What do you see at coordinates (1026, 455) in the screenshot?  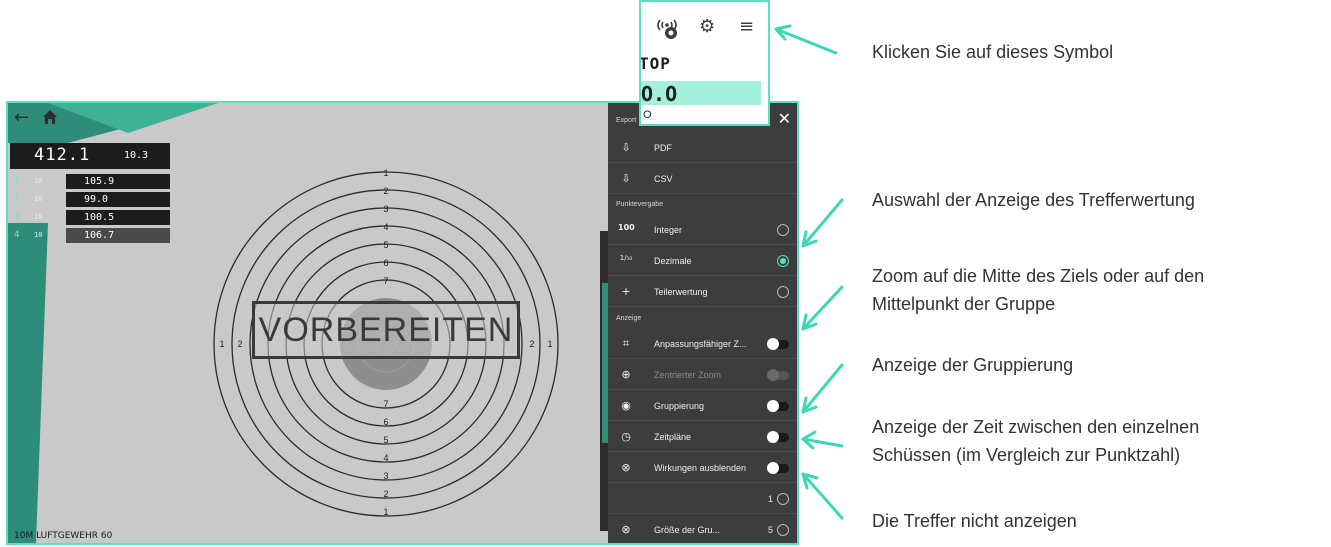 I see `note-time-line2: Schüssen (im Vergleich zur Punktzahl)` at bounding box center [1026, 455].